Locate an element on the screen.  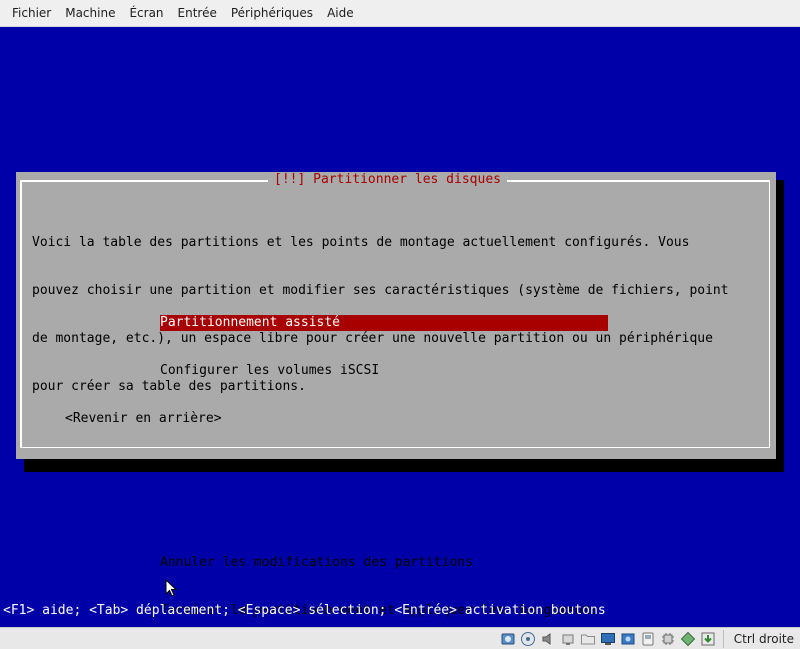
menu-ecran: Écran is located at coordinates (146, 13).